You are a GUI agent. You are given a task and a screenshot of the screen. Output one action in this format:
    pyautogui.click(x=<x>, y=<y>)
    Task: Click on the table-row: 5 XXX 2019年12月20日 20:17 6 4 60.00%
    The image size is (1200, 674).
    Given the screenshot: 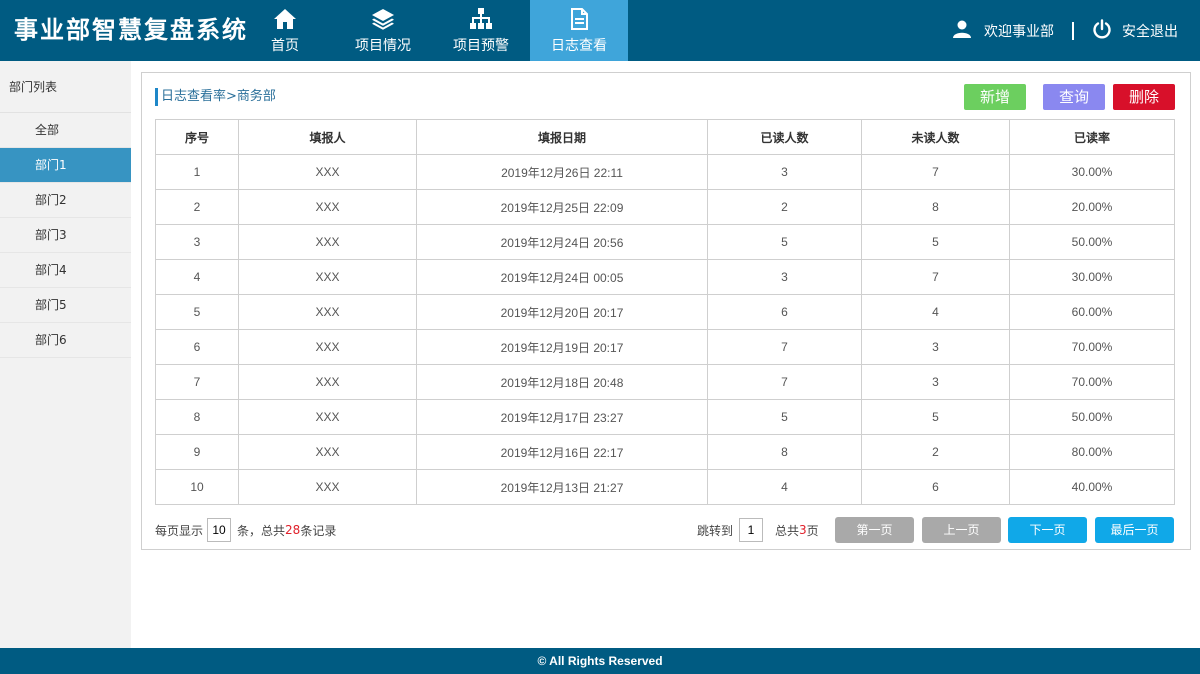 What is the action you would take?
    pyautogui.click(x=665, y=312)
    